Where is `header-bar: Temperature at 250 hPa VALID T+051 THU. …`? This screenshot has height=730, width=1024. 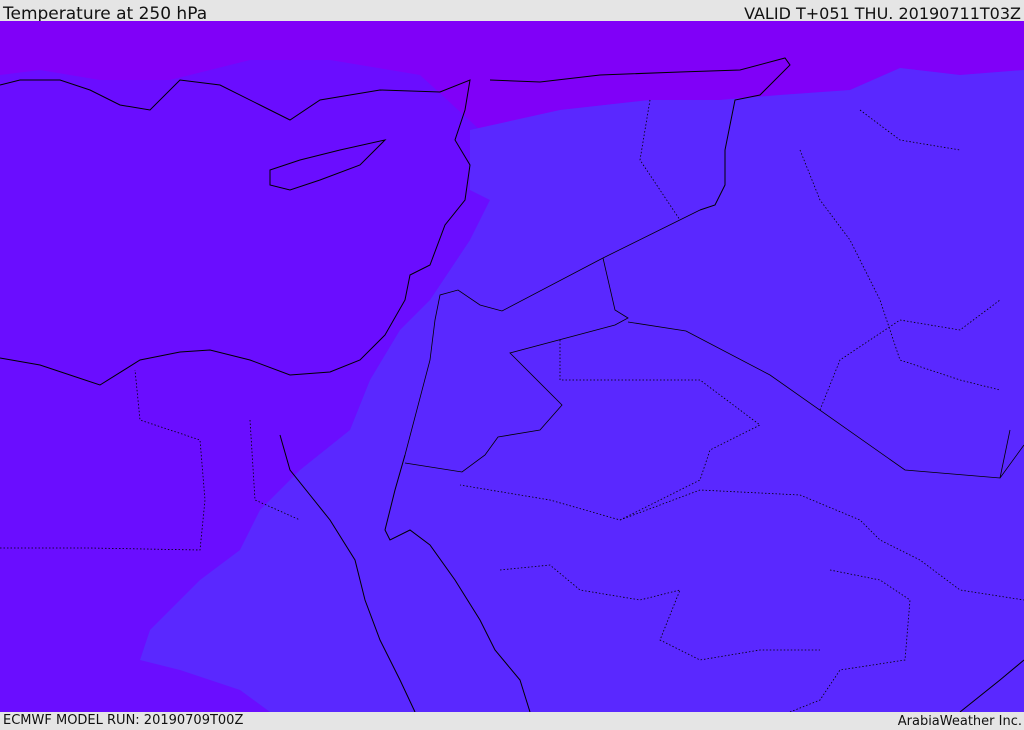
header-bar: Temperature at 250 hPa VALID T+051 THU. … is located at coordinates (512, 12).